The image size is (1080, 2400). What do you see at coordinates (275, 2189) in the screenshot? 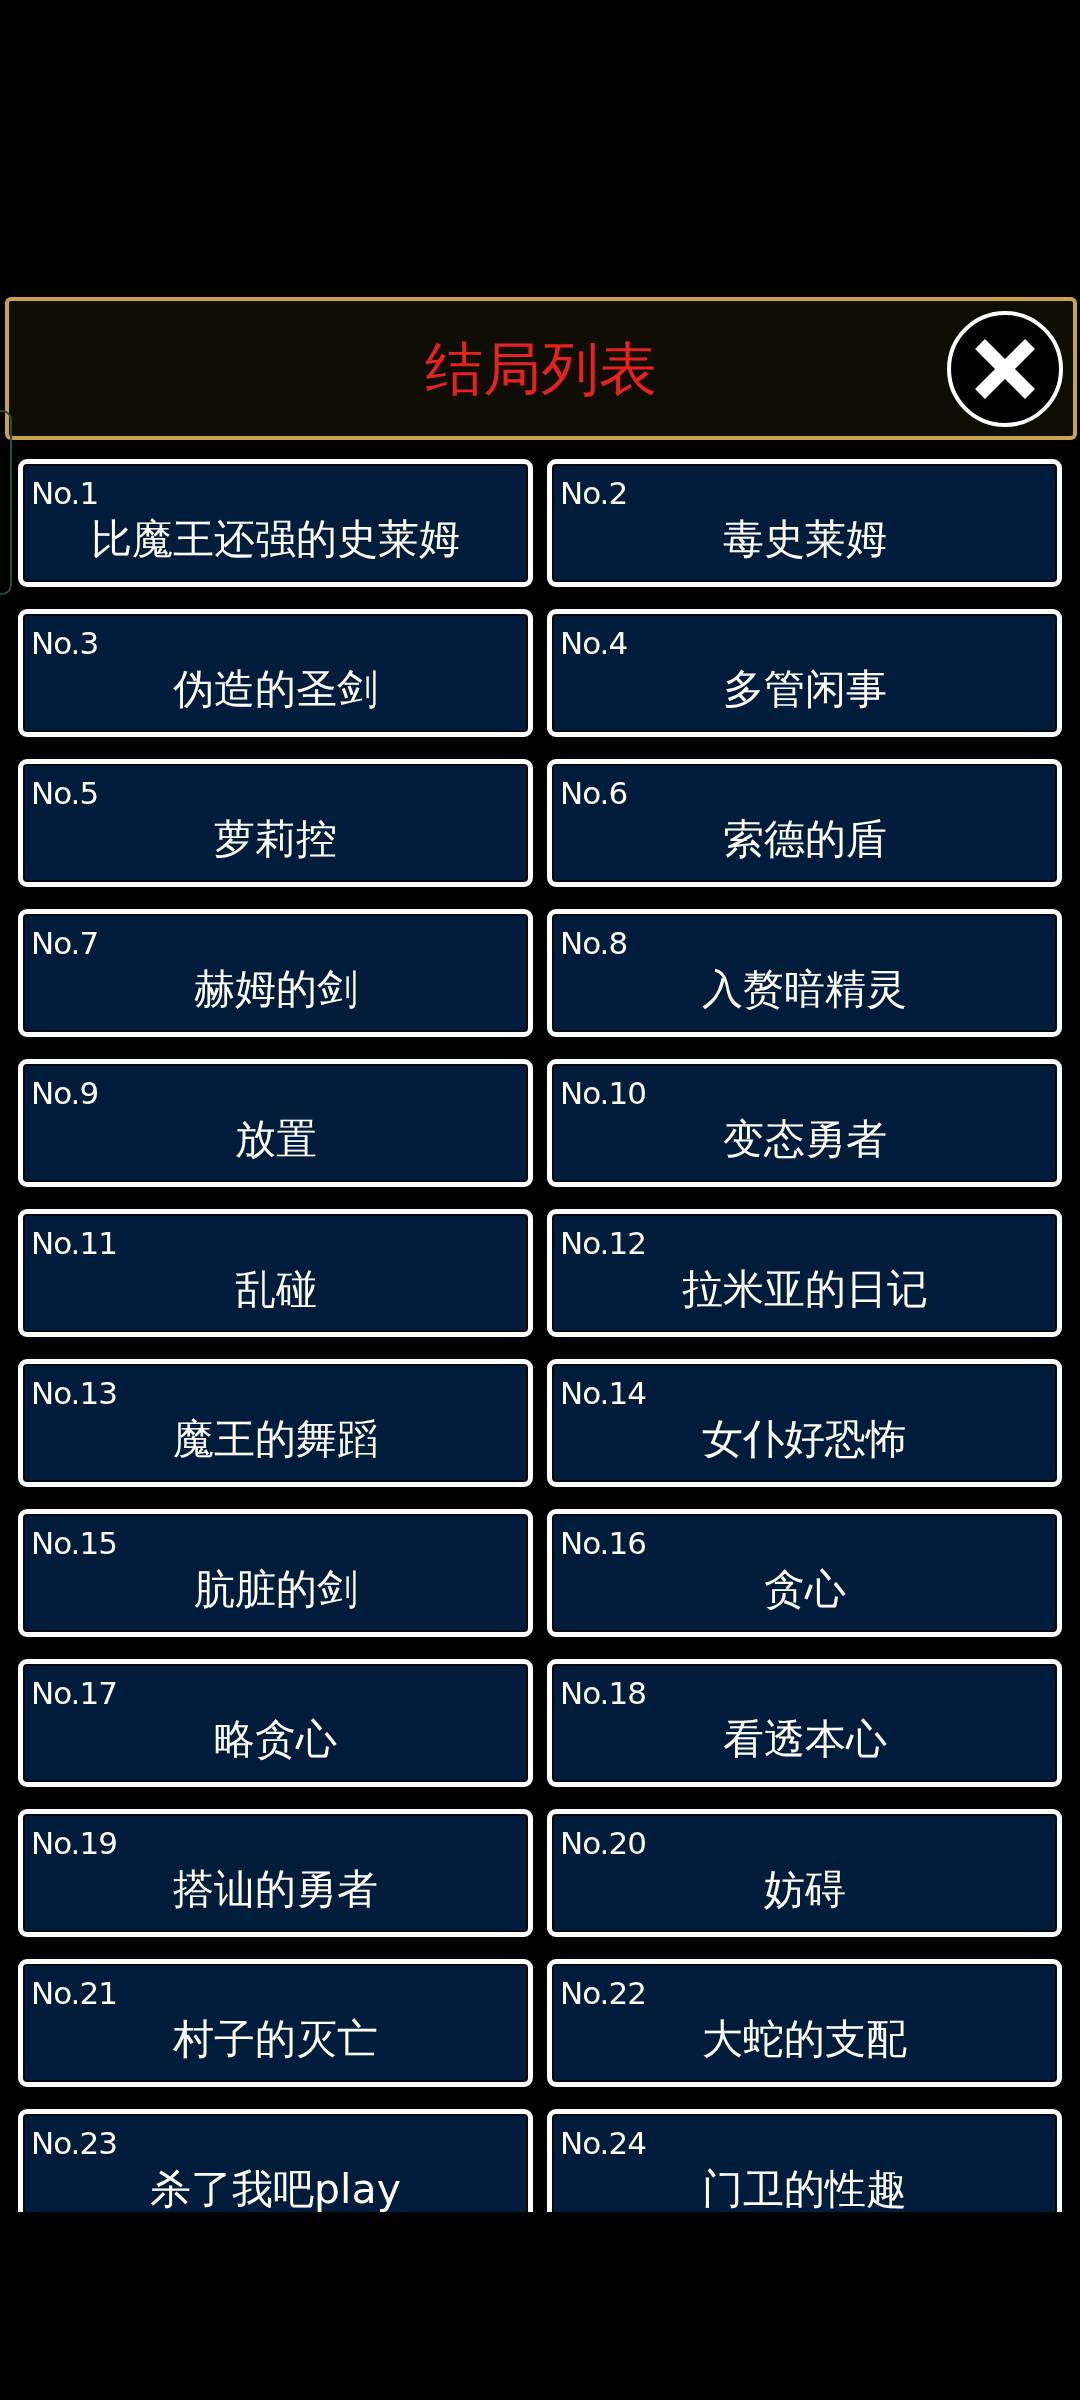
I see `ending-title: 杀了我吧play` at bounding box center [275, 2189].